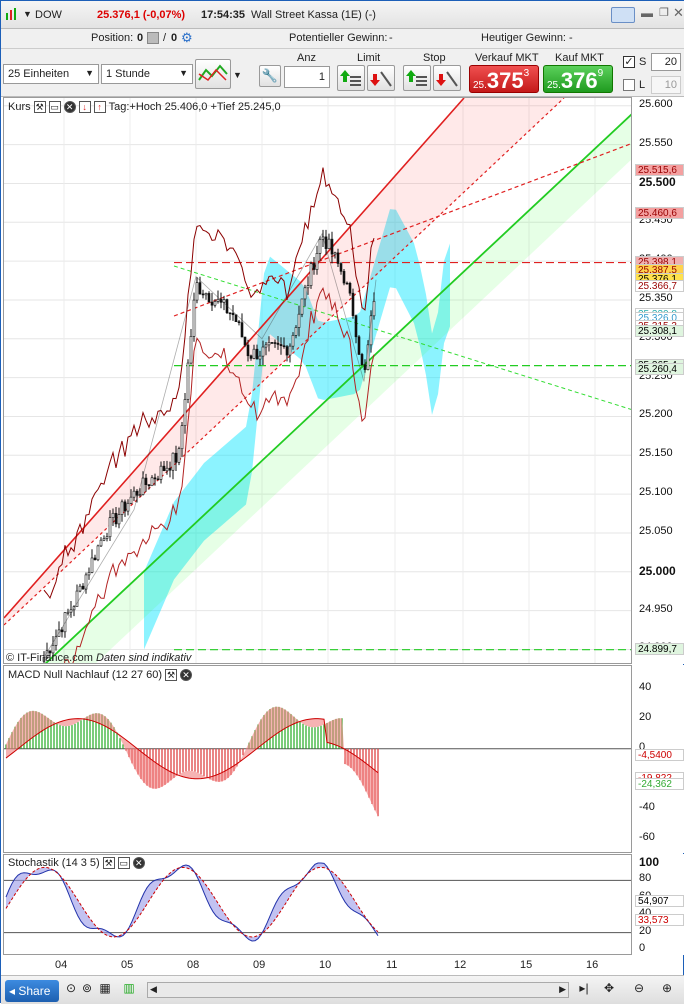 The image size is (684, 1004). What do you see at coordinates (678, 13) in the screenshot?
I see `close-icon: ✕` at bounding box center [678, 13].